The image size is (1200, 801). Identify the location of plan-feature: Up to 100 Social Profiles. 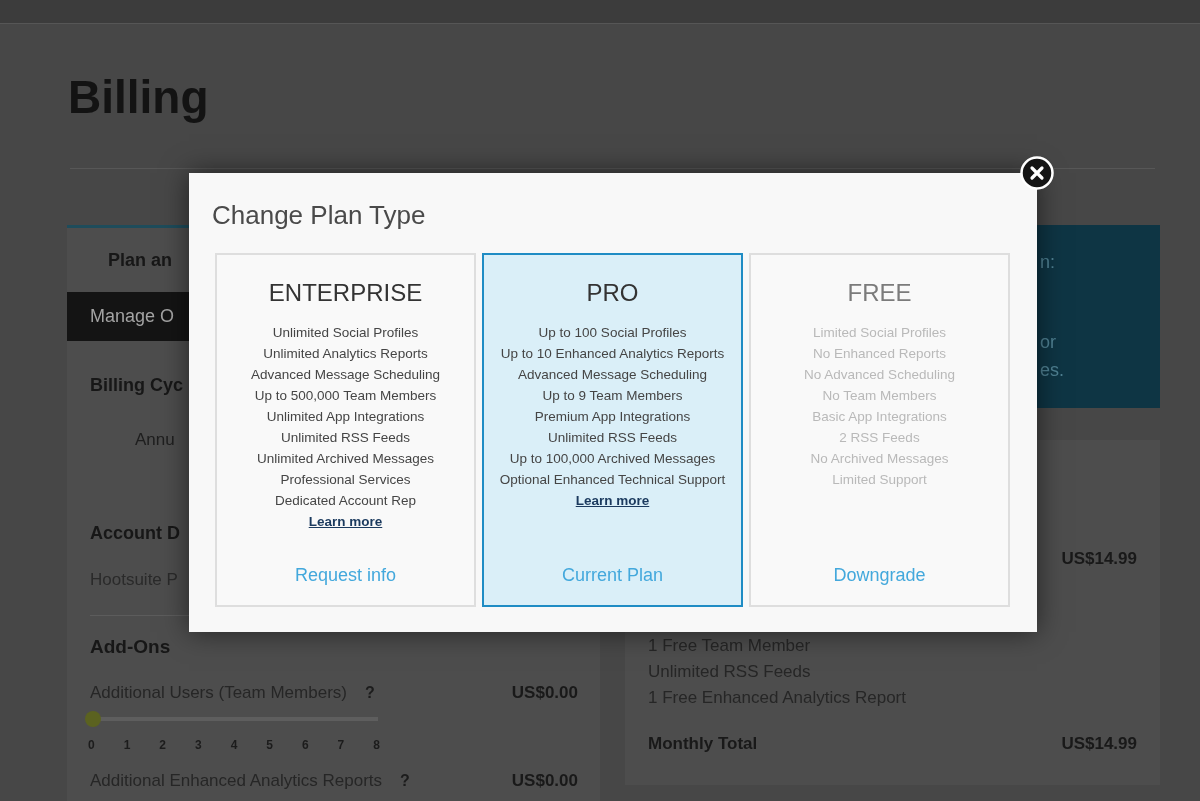
(612, 333).